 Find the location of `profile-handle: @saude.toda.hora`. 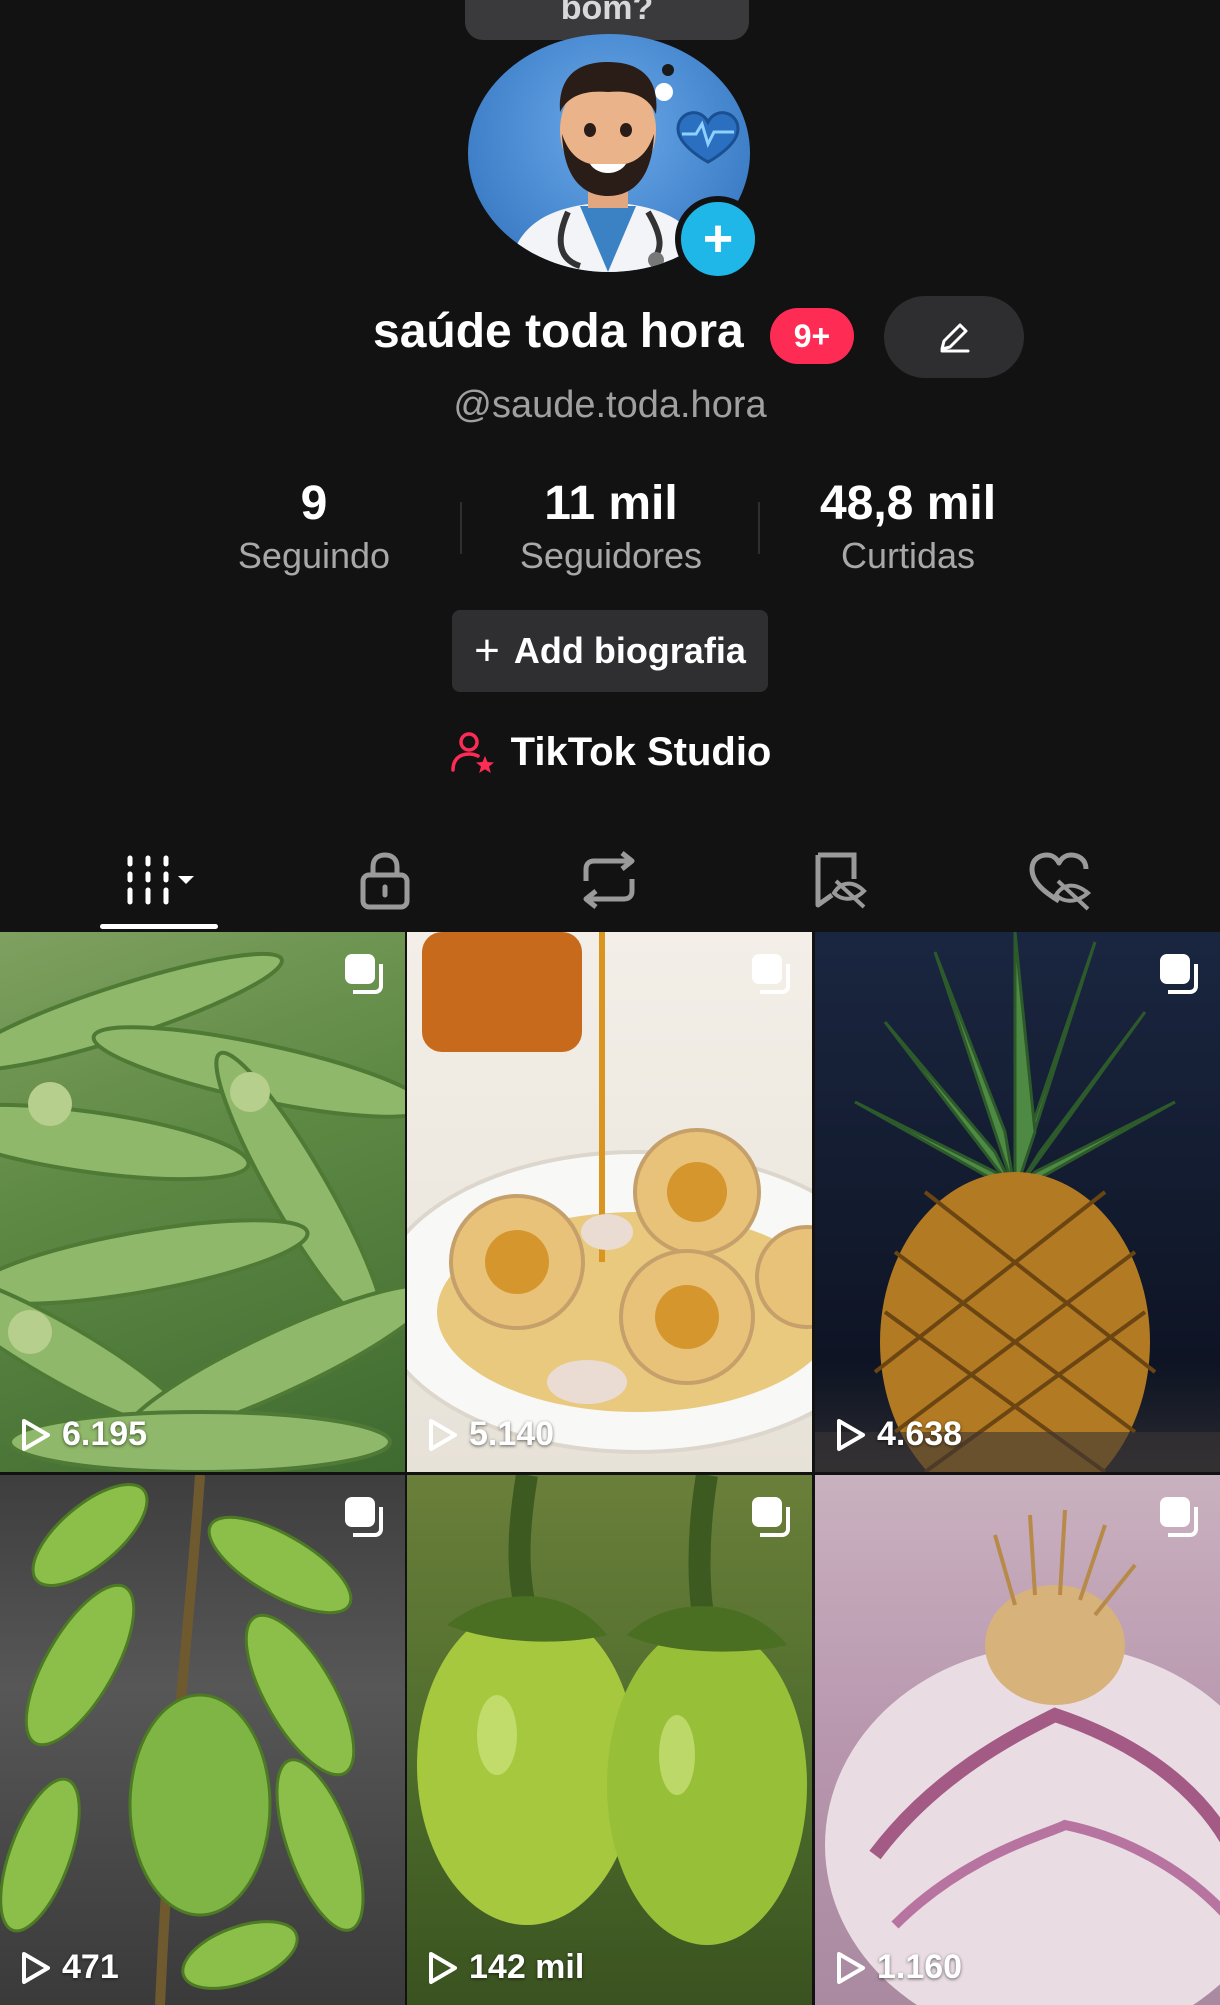

profile-handle: @saude.toda.hora is located at coordinates (610, 405).